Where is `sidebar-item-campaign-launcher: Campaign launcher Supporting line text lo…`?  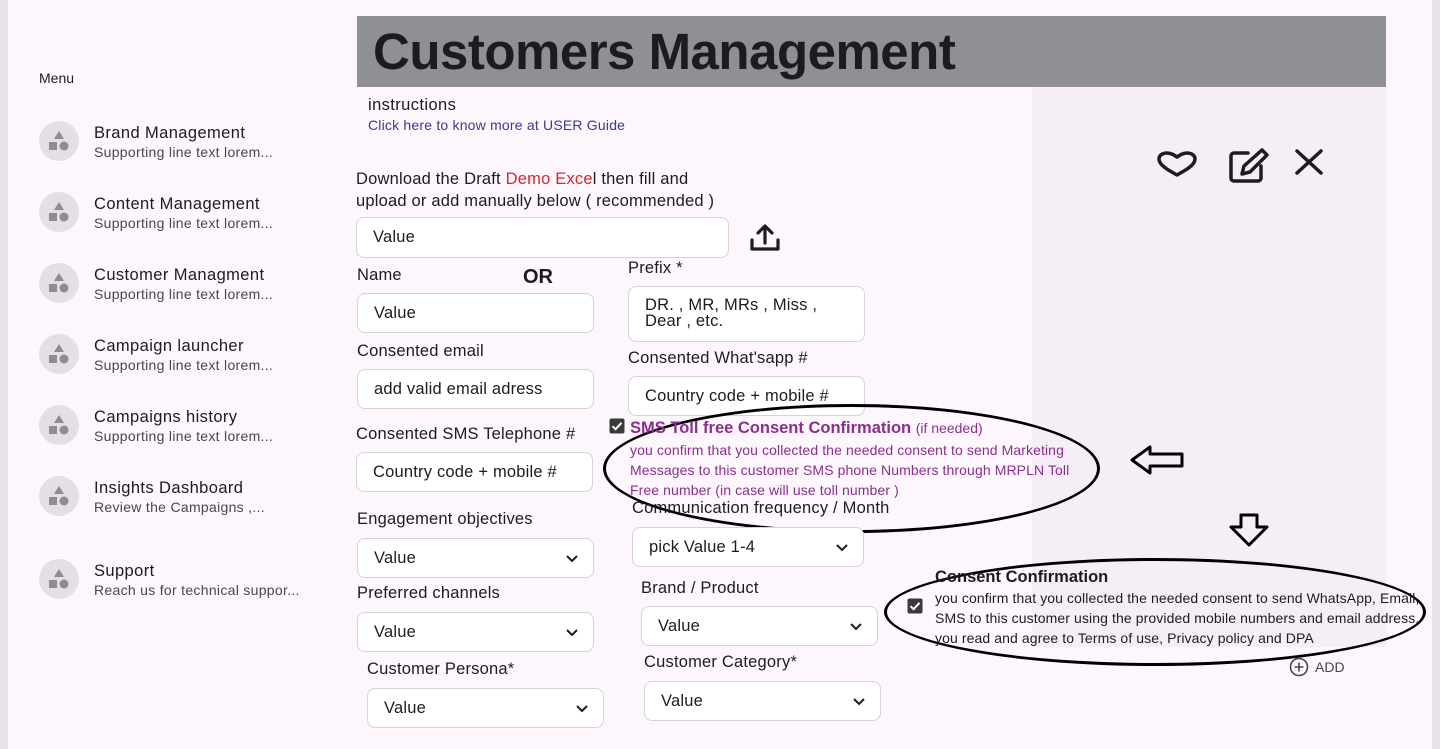
sidebar-item-campaign-launcher: Campaign launcher Supporting line text lo… is located at coordinates (184, 359).